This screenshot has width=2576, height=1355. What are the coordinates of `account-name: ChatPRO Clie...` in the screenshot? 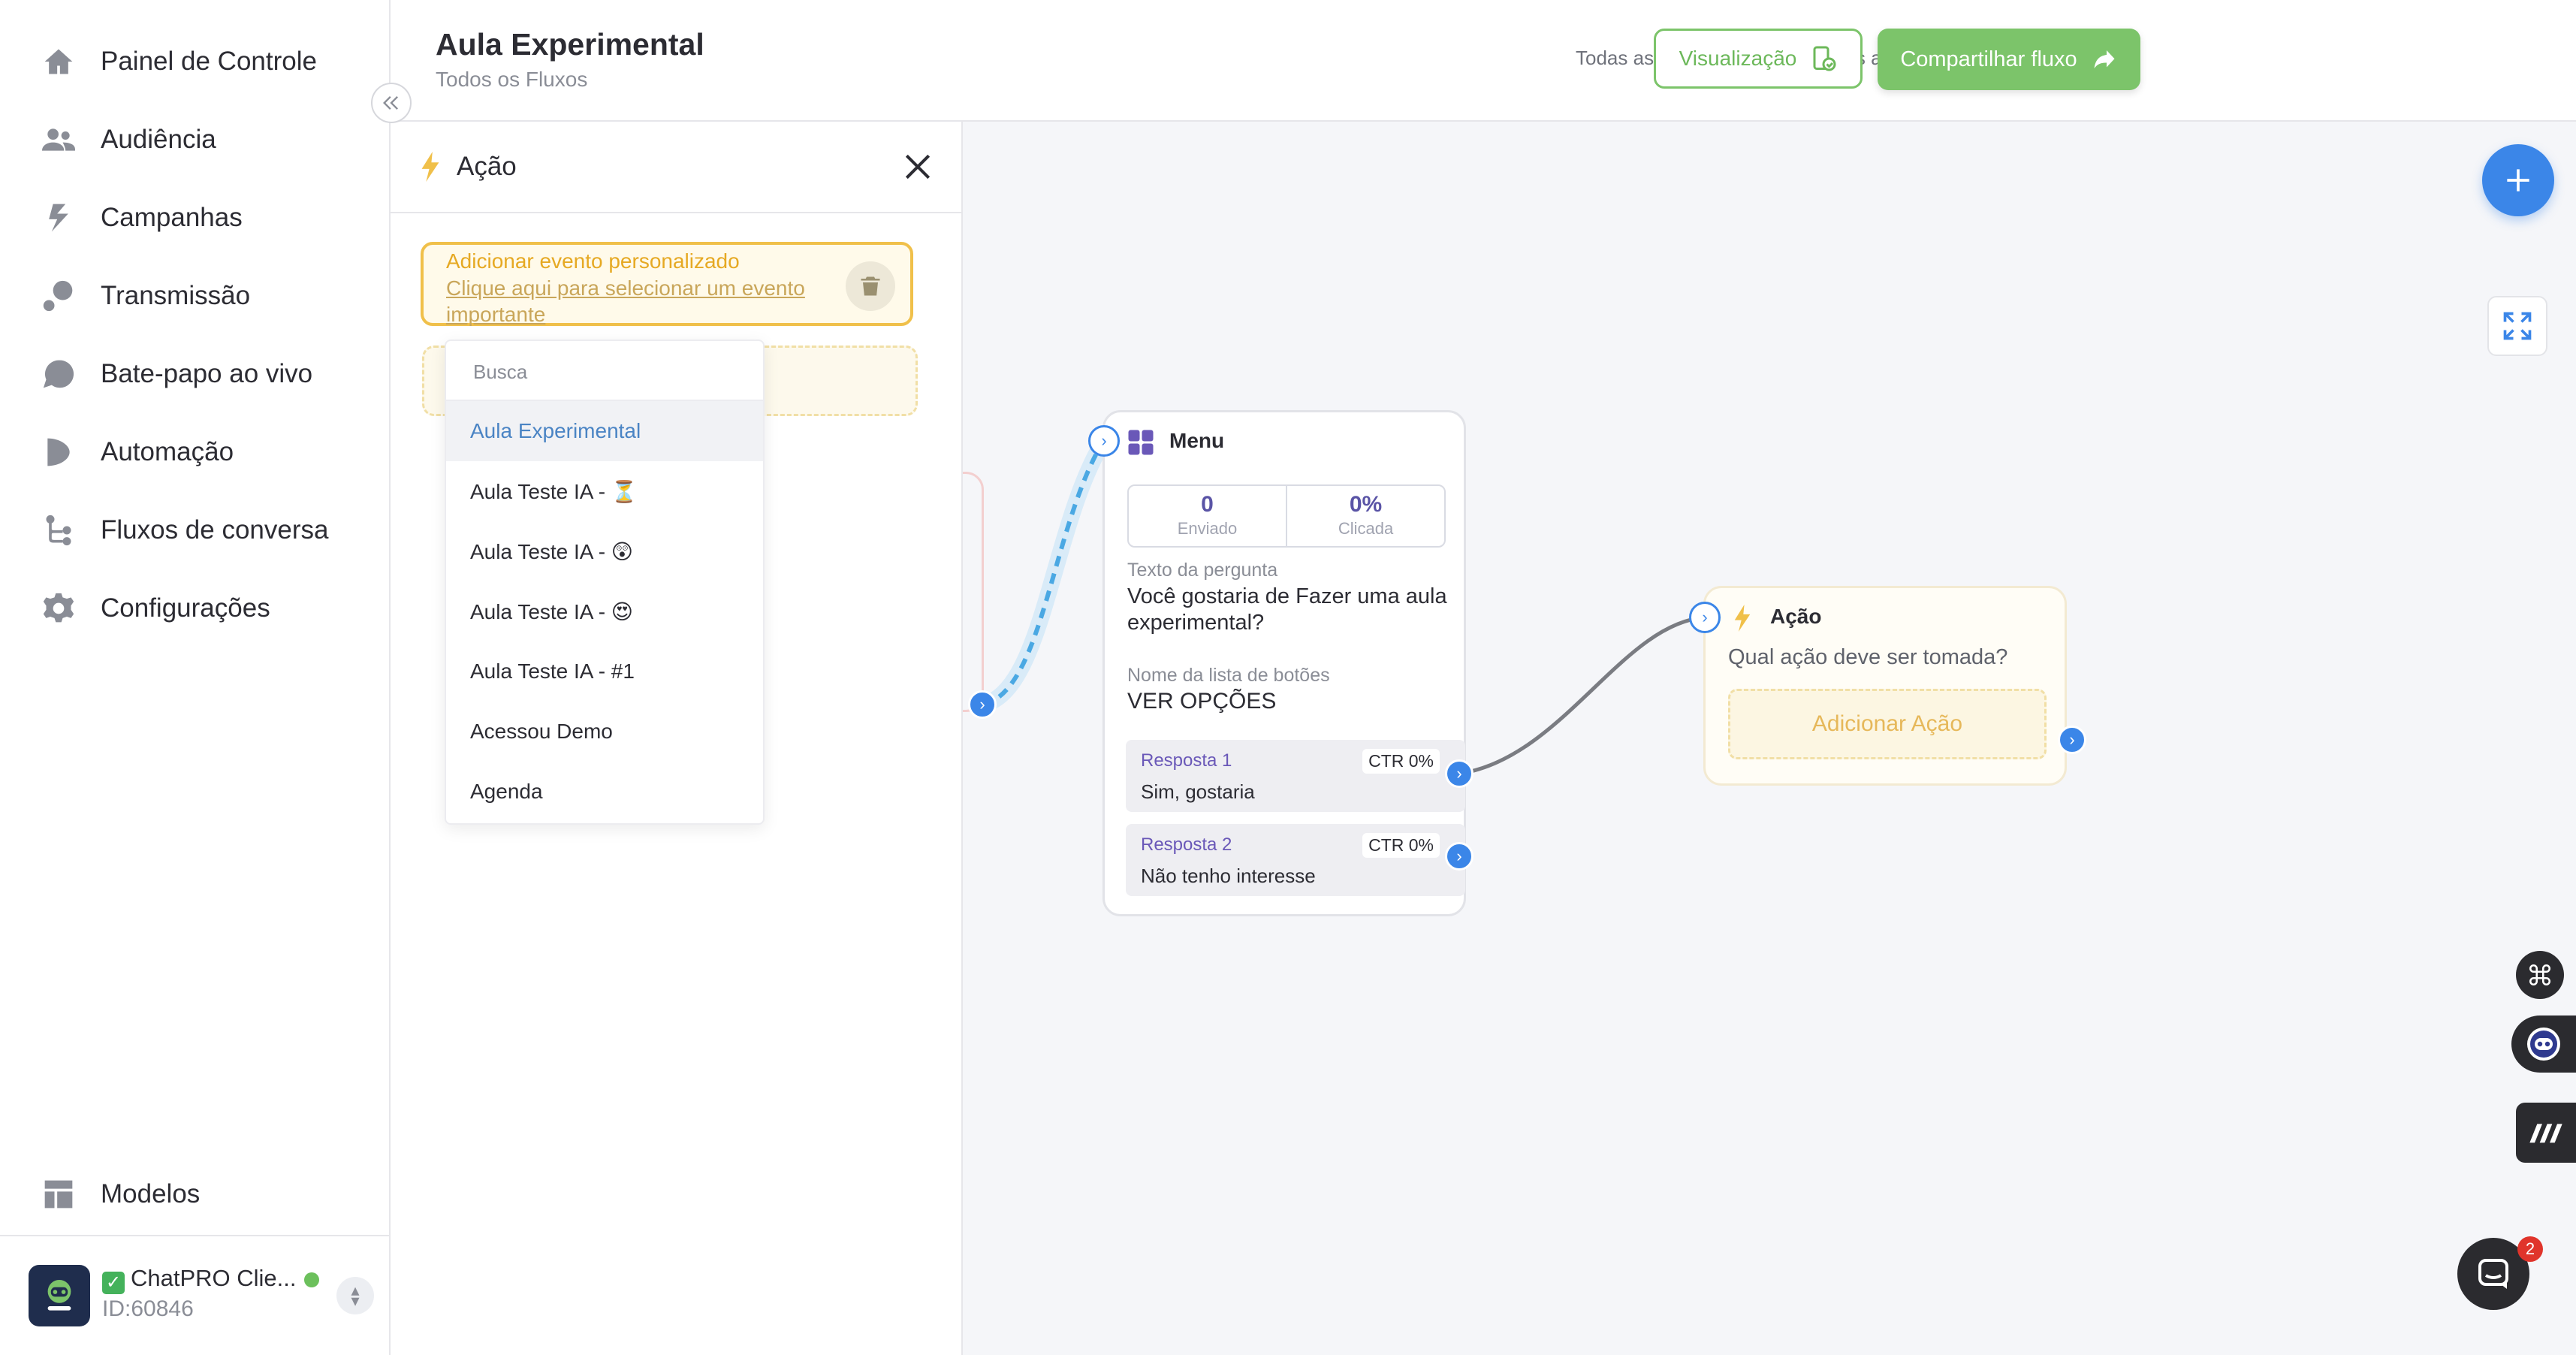 It's located at (214, 1278).